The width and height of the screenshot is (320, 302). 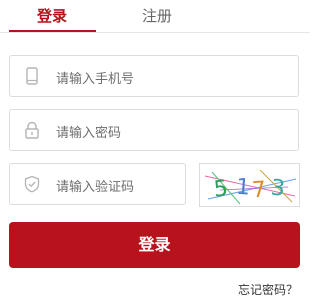 What do you see at coordinates (221, 189) in the screenshot?
I see `svg-text: 5` at bounding box center [221, 189].